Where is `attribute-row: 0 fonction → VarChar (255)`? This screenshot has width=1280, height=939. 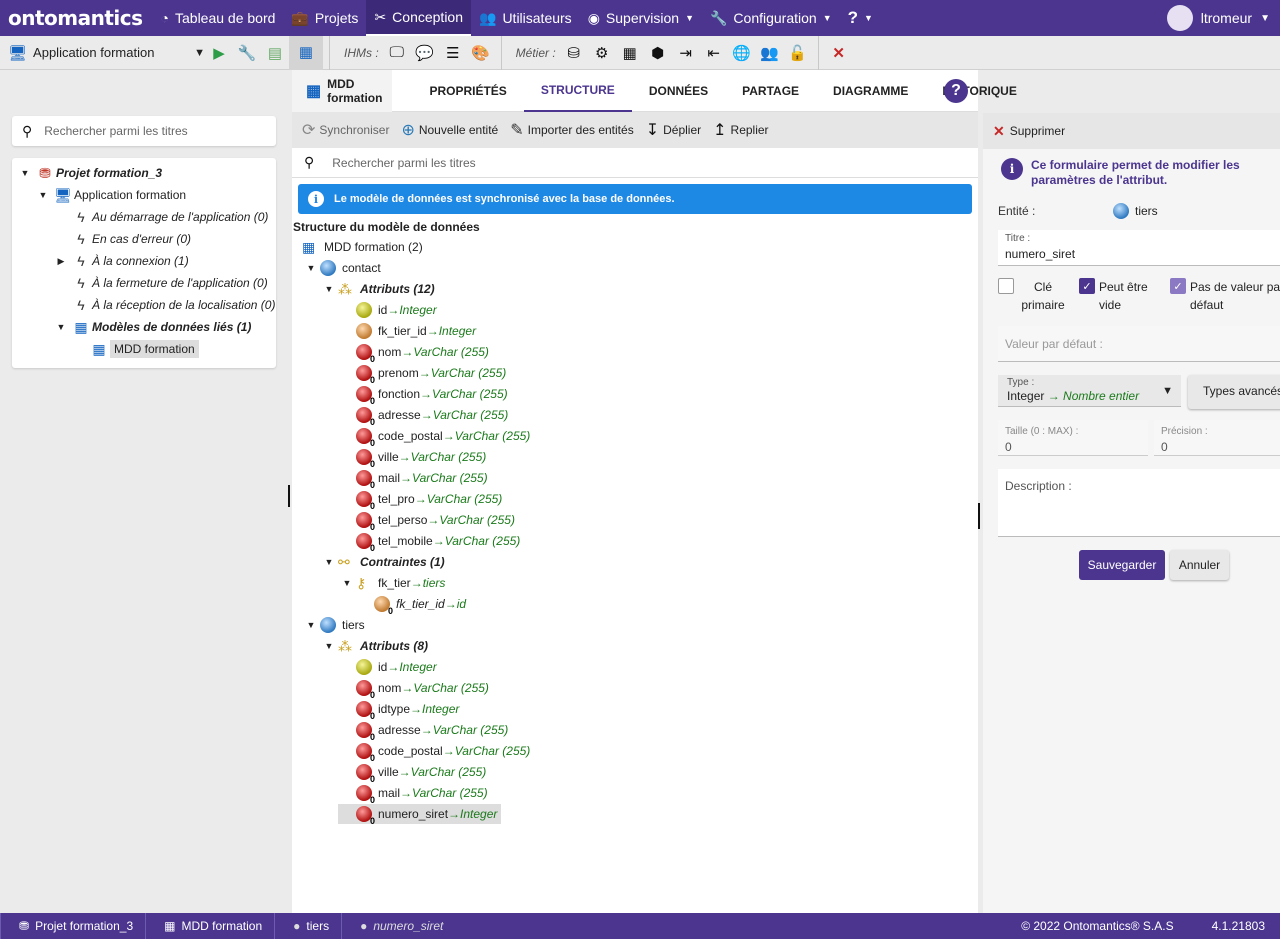 attribute-row: 0 fonction → VarChar (255) is located at coordinates (423, 395).